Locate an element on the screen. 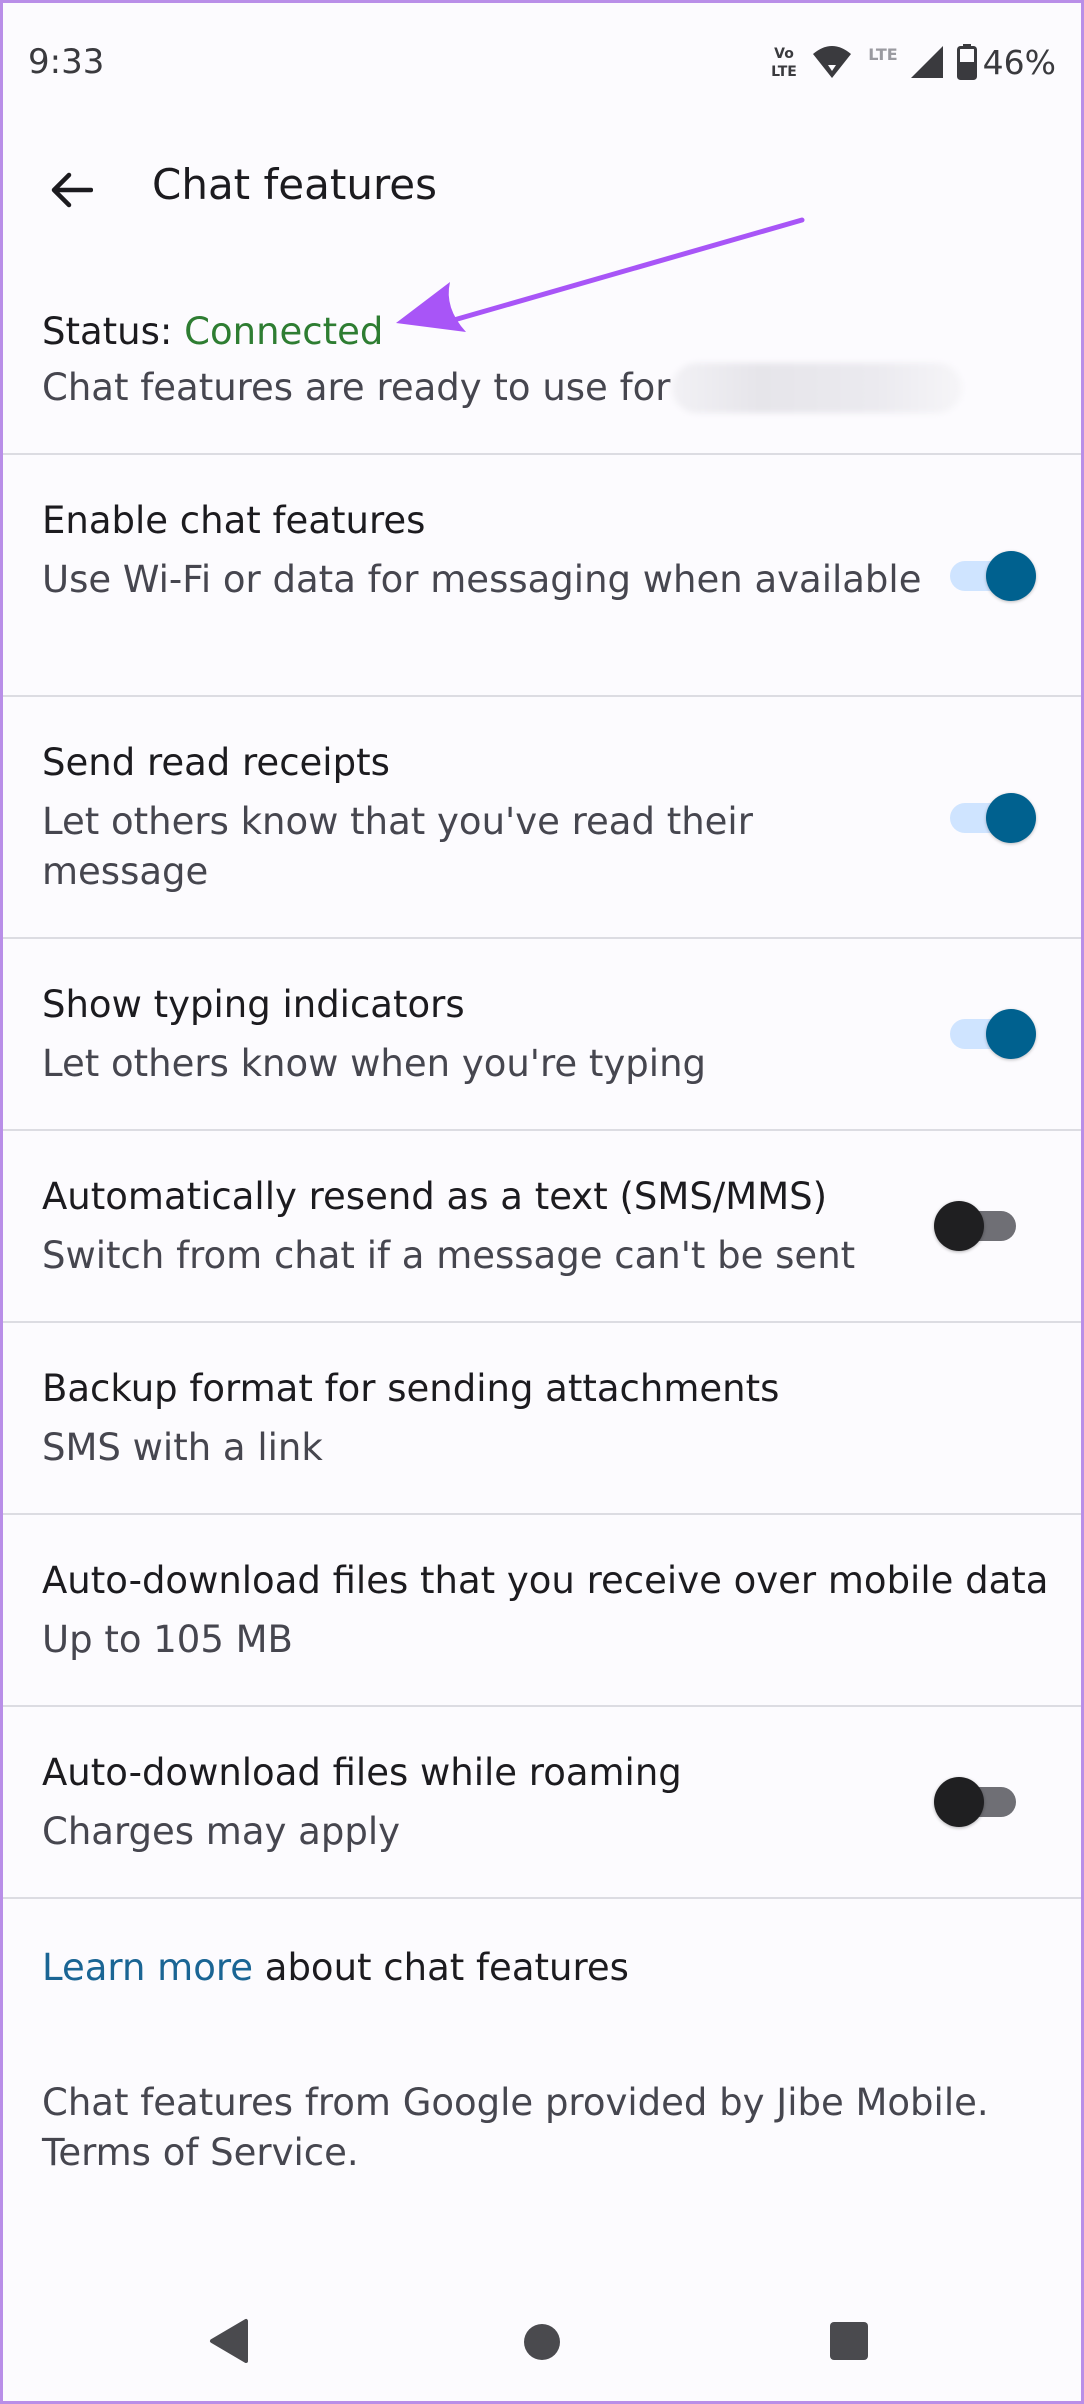 This screenshot has width=1084, height=2404. volte-icon: Vo LTE is located at coordinates (784, 63).